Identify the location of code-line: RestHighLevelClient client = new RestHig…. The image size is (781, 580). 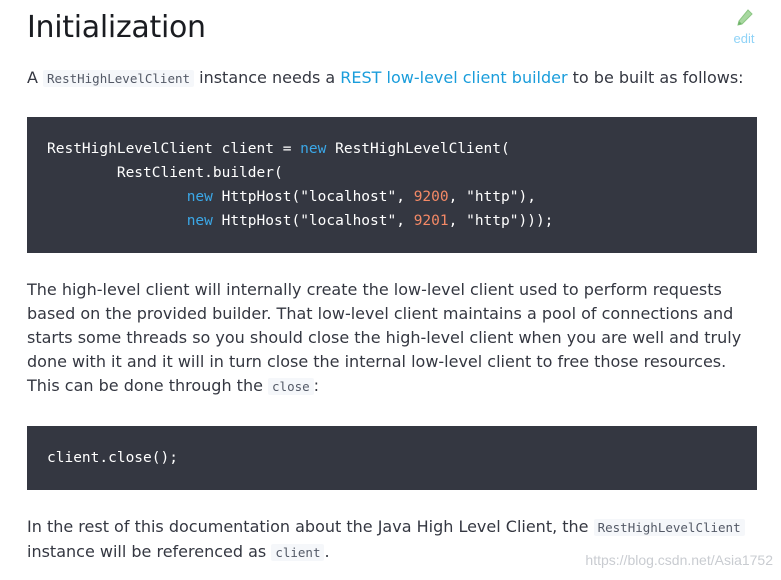
(278, 149).